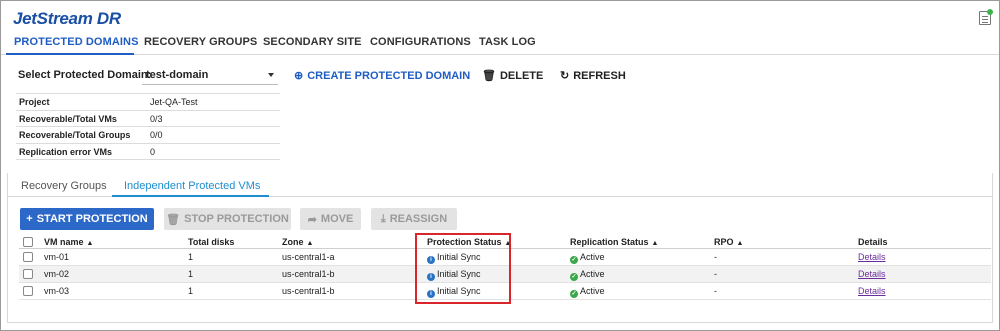 Image resolution: width=1000 pixels, height=331 pixels. I want to click on plus-circle-icon: ⊕, so click(299, 76).